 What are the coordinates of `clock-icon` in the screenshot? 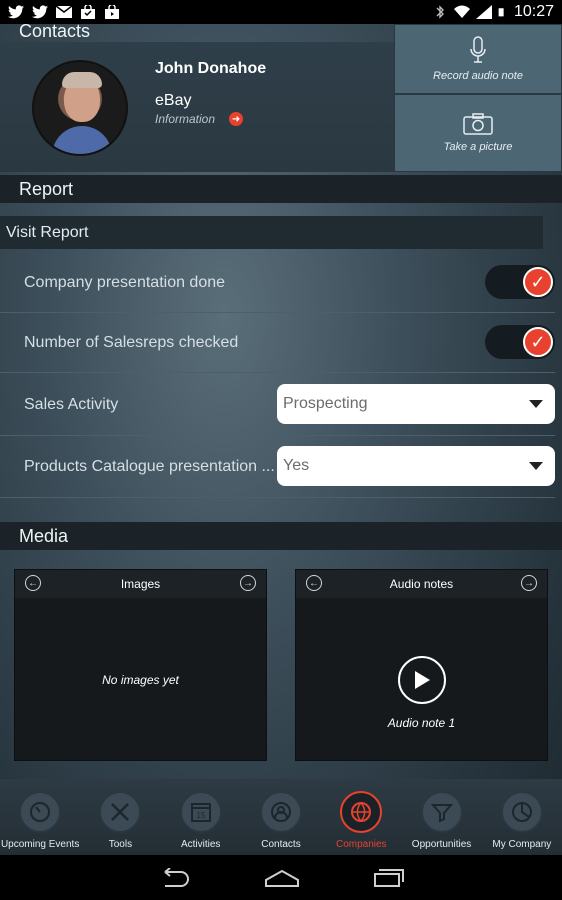 It's located at (40, 812).